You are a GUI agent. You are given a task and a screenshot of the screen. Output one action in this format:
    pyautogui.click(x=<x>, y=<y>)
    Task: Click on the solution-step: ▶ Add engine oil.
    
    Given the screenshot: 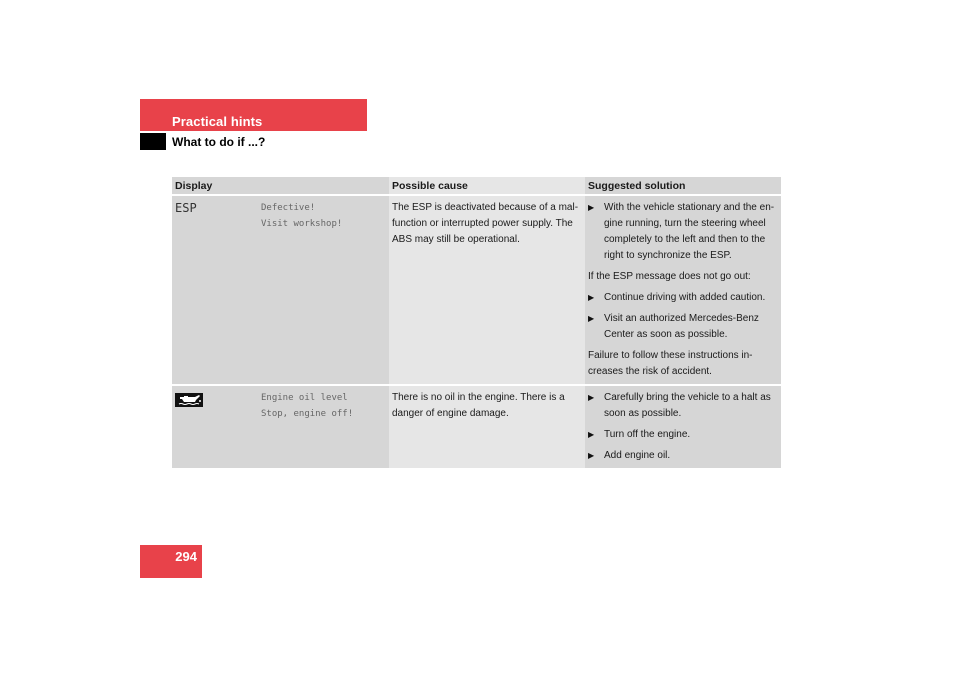 What is the action you would take?
    pyautogui.click(x=683, y=456)
    